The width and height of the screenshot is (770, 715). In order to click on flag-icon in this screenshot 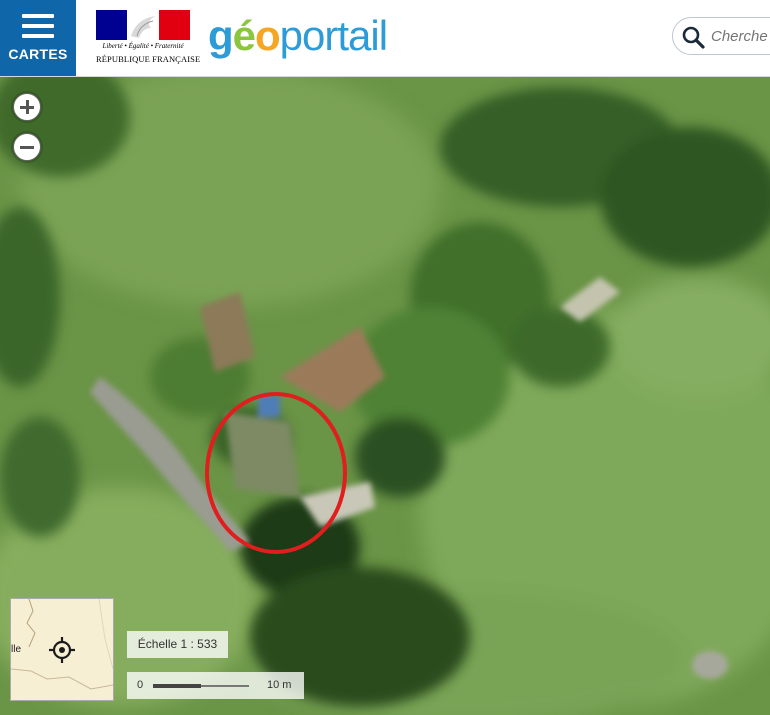, I will do `click(143, 25)`.